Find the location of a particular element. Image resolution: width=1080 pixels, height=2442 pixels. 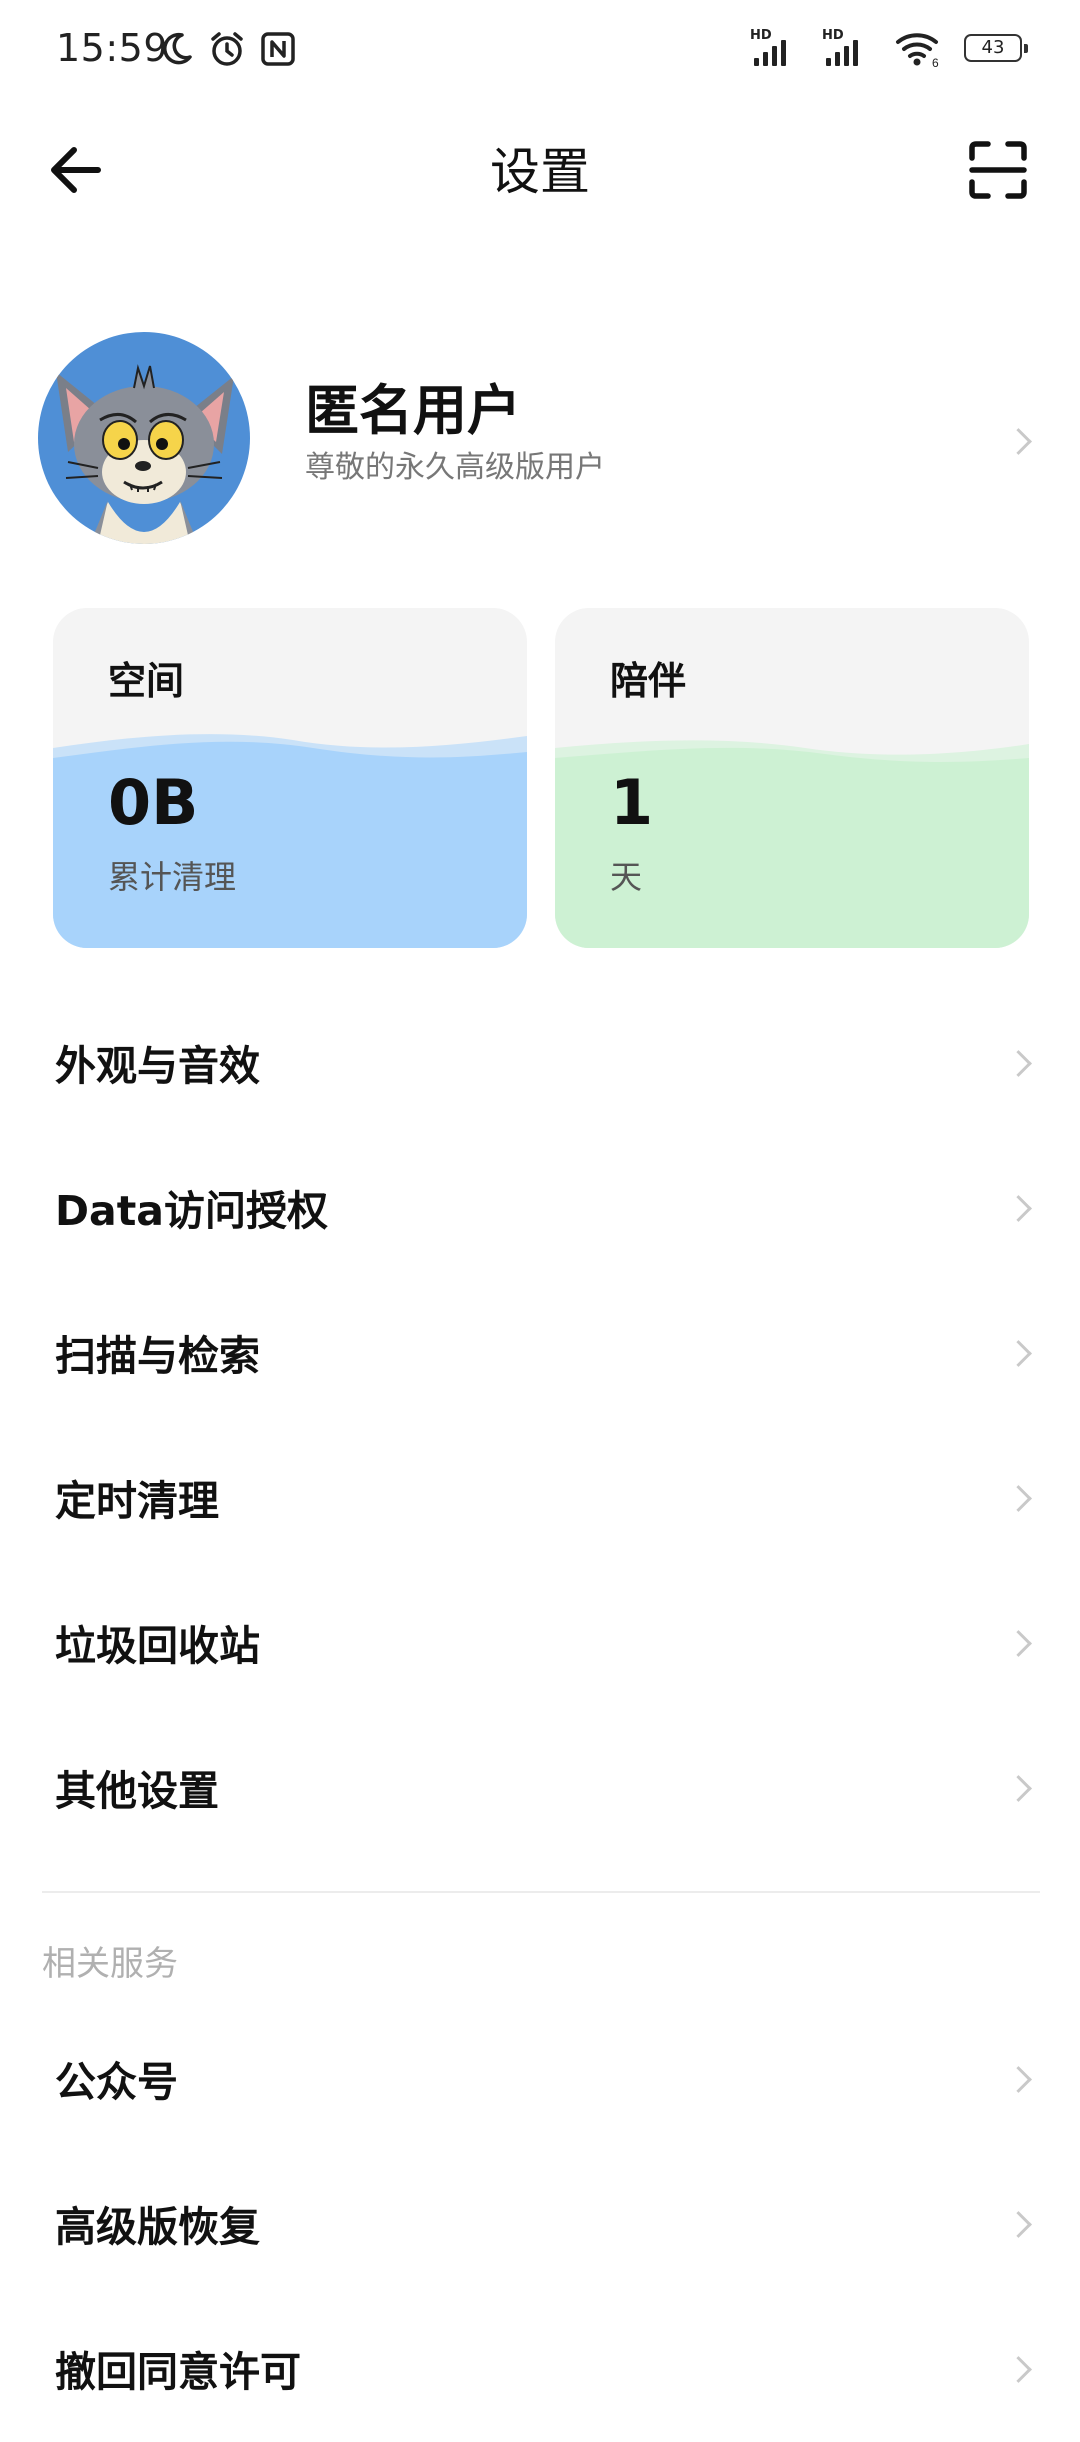

menu-item-label: 公众号 is located at coordinates (116, 2082).